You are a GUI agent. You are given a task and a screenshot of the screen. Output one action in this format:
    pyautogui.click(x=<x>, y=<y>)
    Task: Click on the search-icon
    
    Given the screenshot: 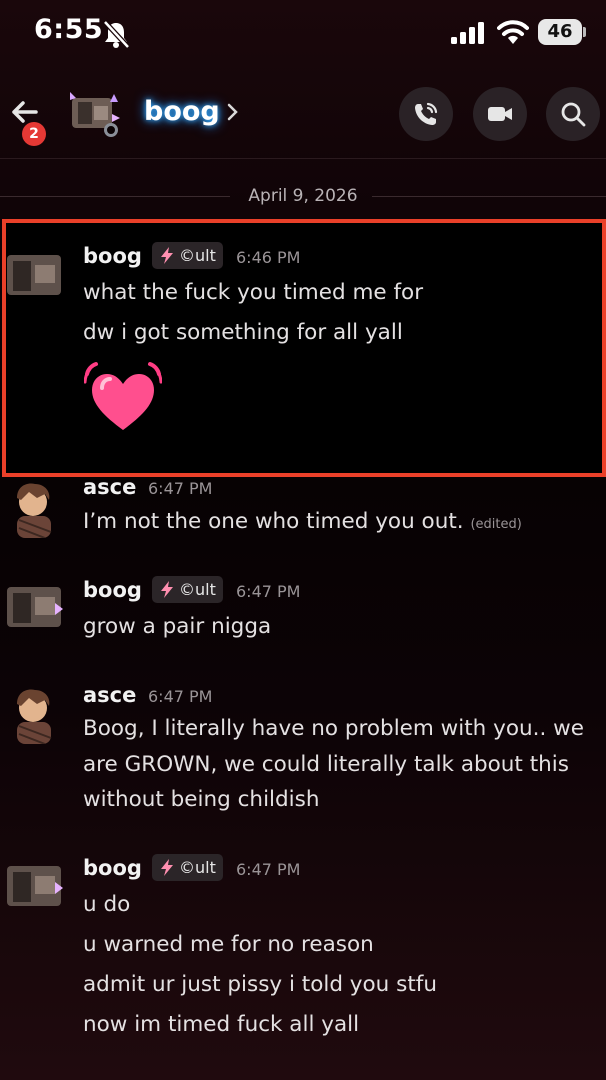 What is the action you would take?
    pyautogui.click(x=573, y=114)
    